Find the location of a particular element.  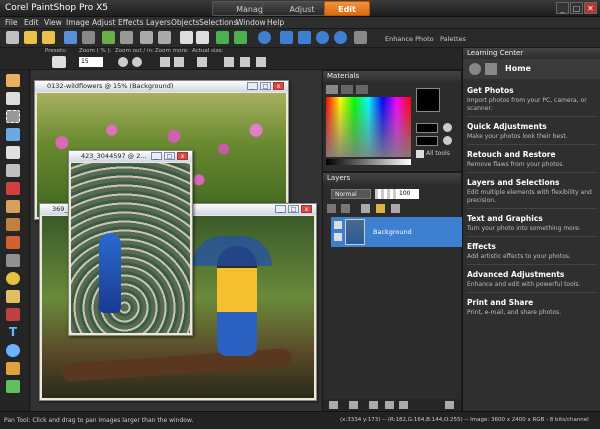

new-file-icon is located at coordinates (12, 37).